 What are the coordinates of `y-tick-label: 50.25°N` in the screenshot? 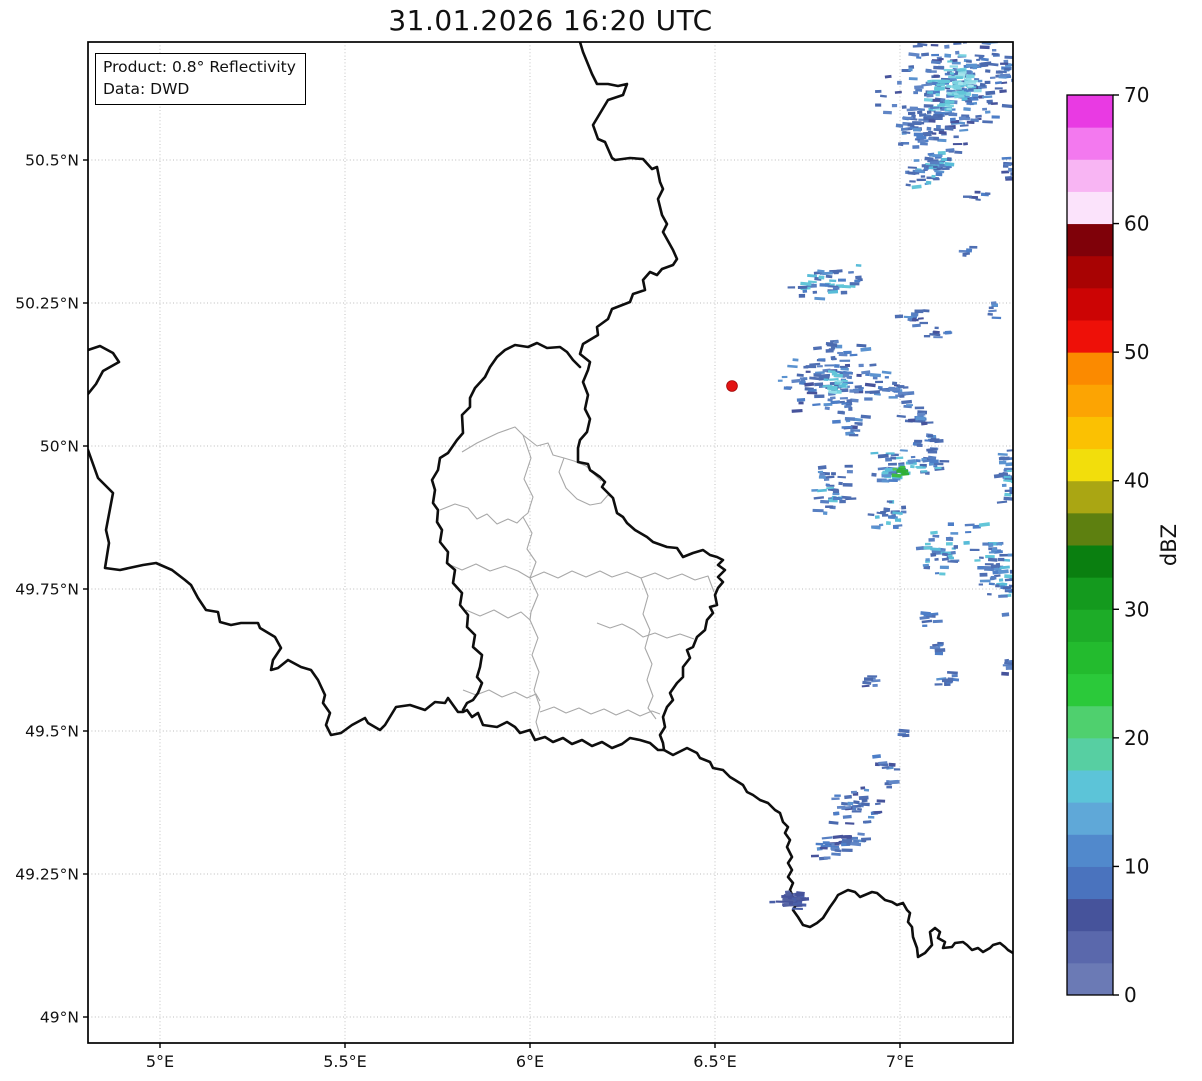 It's located at (47, 304).